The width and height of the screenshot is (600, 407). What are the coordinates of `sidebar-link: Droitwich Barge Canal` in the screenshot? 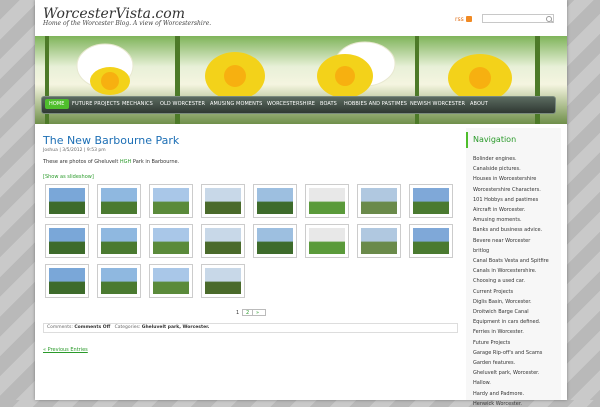 It's located at (501, 312).